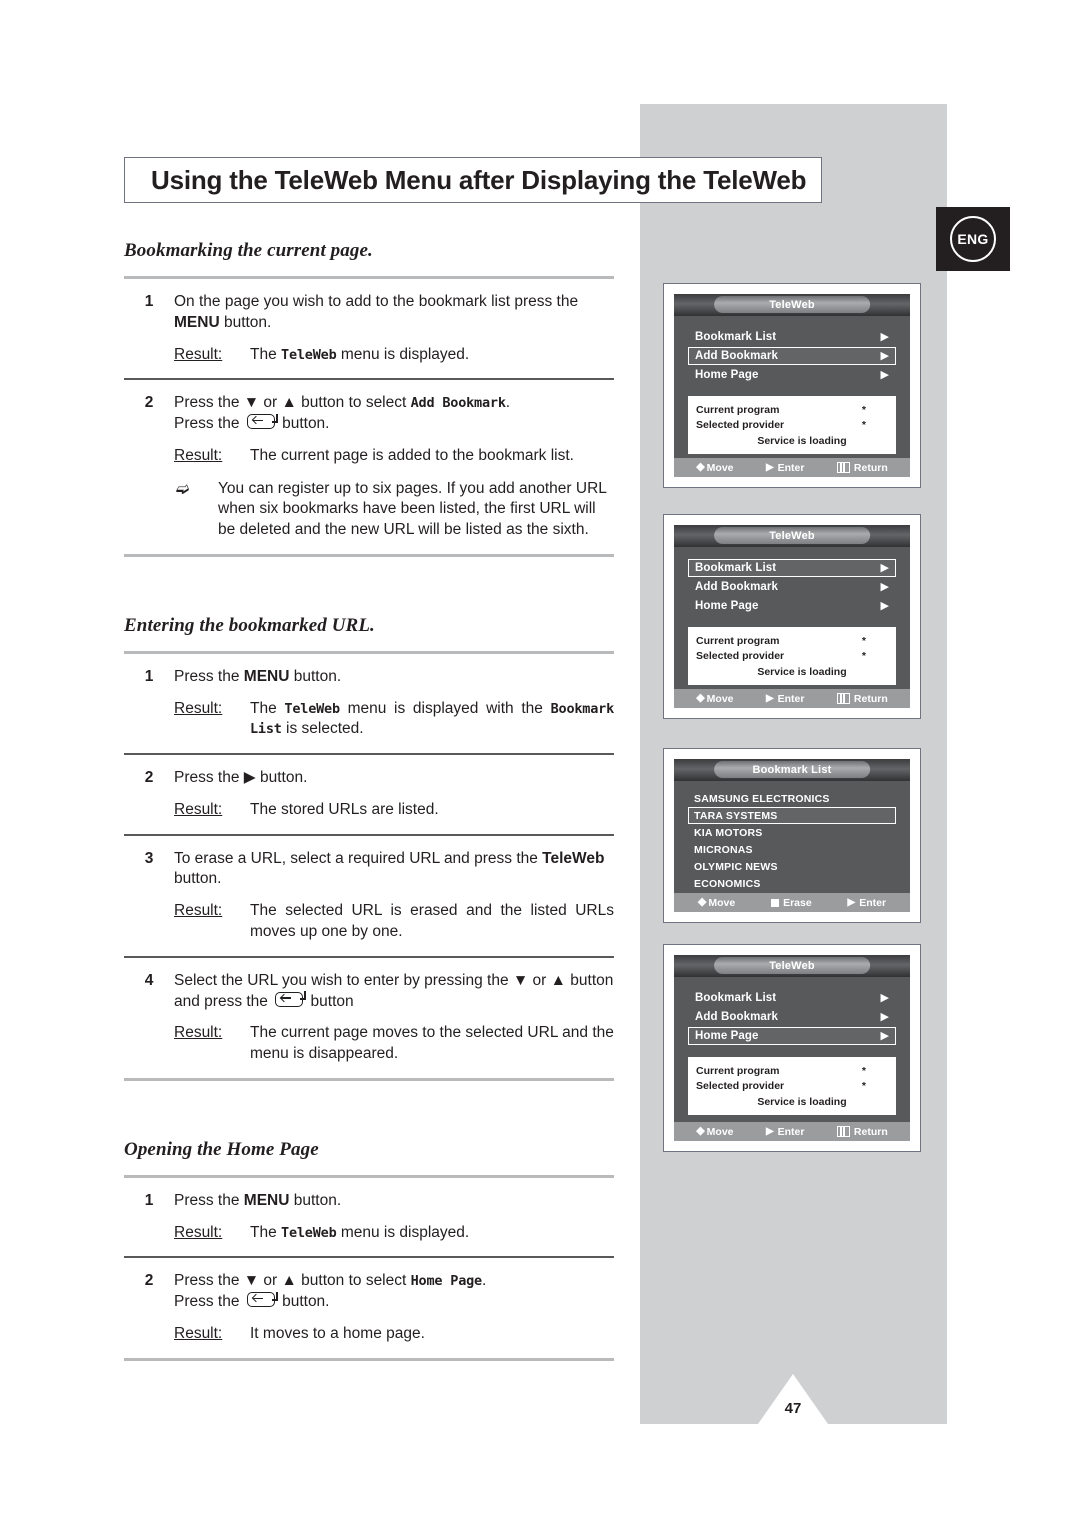 This screenshot has width=1080, height=1528. I want to click on osd-url-item: SAMSUNG ELECTRONICS, so click(792, 798).